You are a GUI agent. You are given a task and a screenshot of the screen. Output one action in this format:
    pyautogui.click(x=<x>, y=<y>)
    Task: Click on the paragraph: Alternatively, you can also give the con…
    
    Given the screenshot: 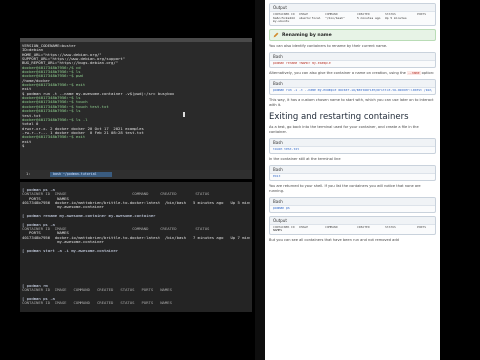 What is the action you would take?
    pyautogui.click(x=352, y=73)
    